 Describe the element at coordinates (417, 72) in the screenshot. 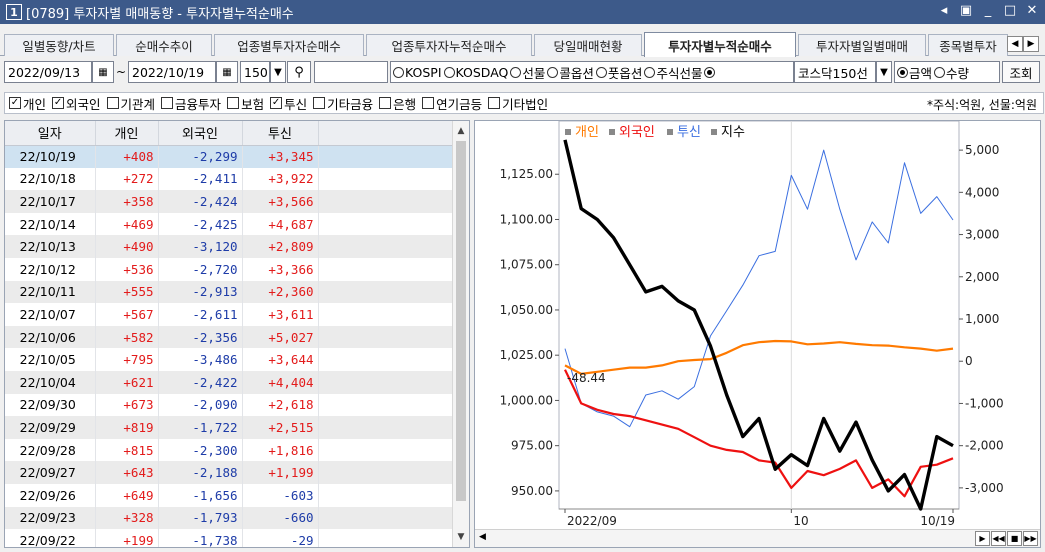

I see `radio-kospi: KOSPI` at that location.